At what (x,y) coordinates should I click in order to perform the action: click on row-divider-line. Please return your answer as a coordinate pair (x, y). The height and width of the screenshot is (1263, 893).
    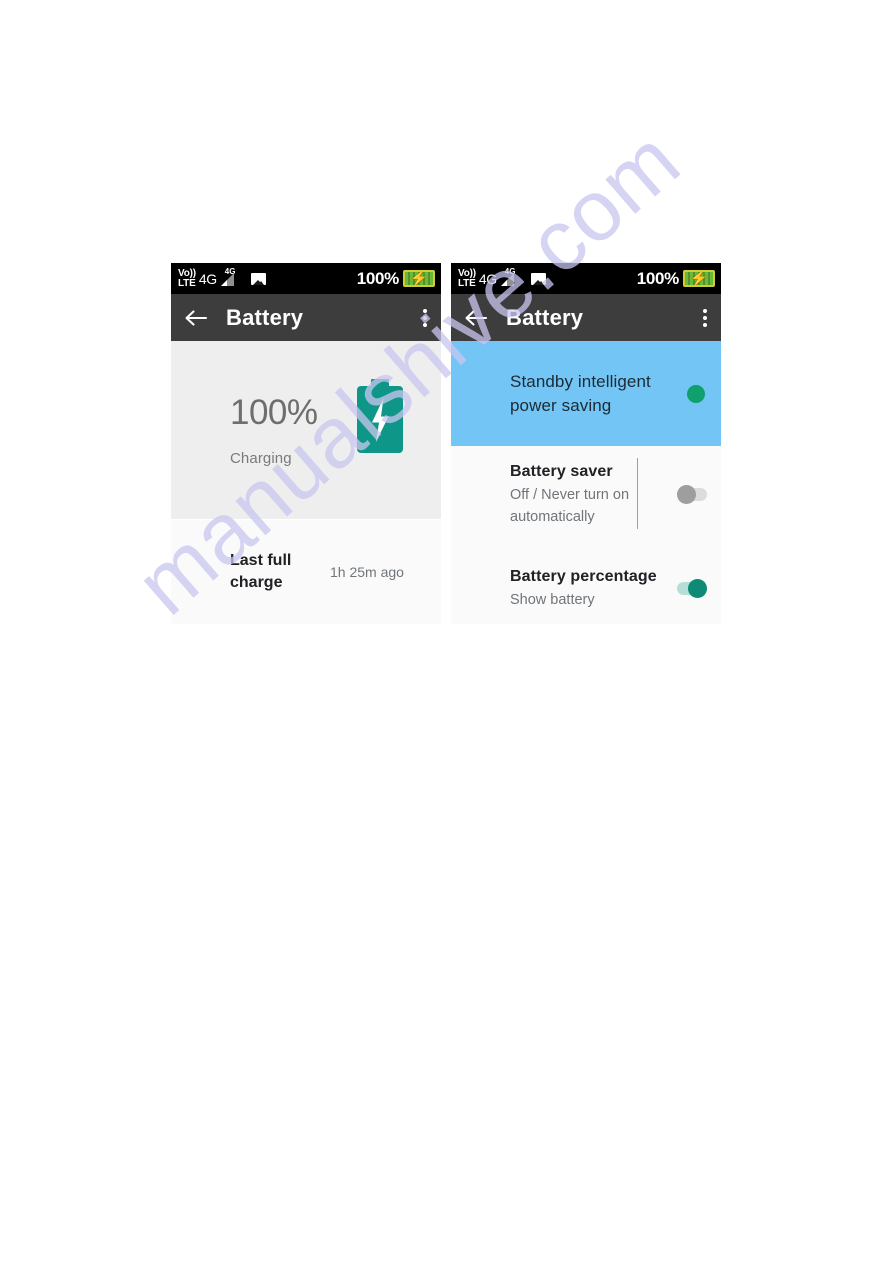
    Looking at the image, I should click on (637, 493).